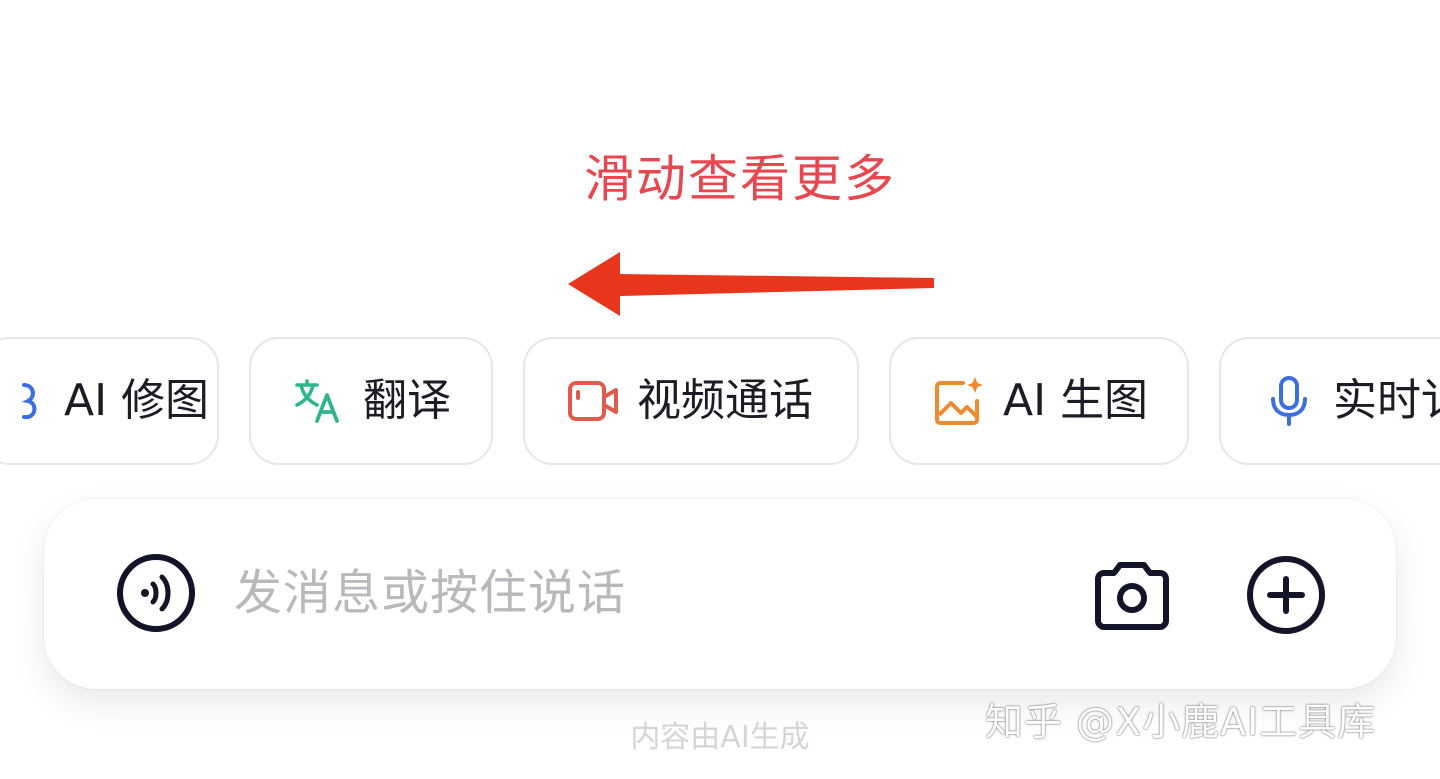  I want to click on chip-ai-image: AI 生图, so click(1039, 401).